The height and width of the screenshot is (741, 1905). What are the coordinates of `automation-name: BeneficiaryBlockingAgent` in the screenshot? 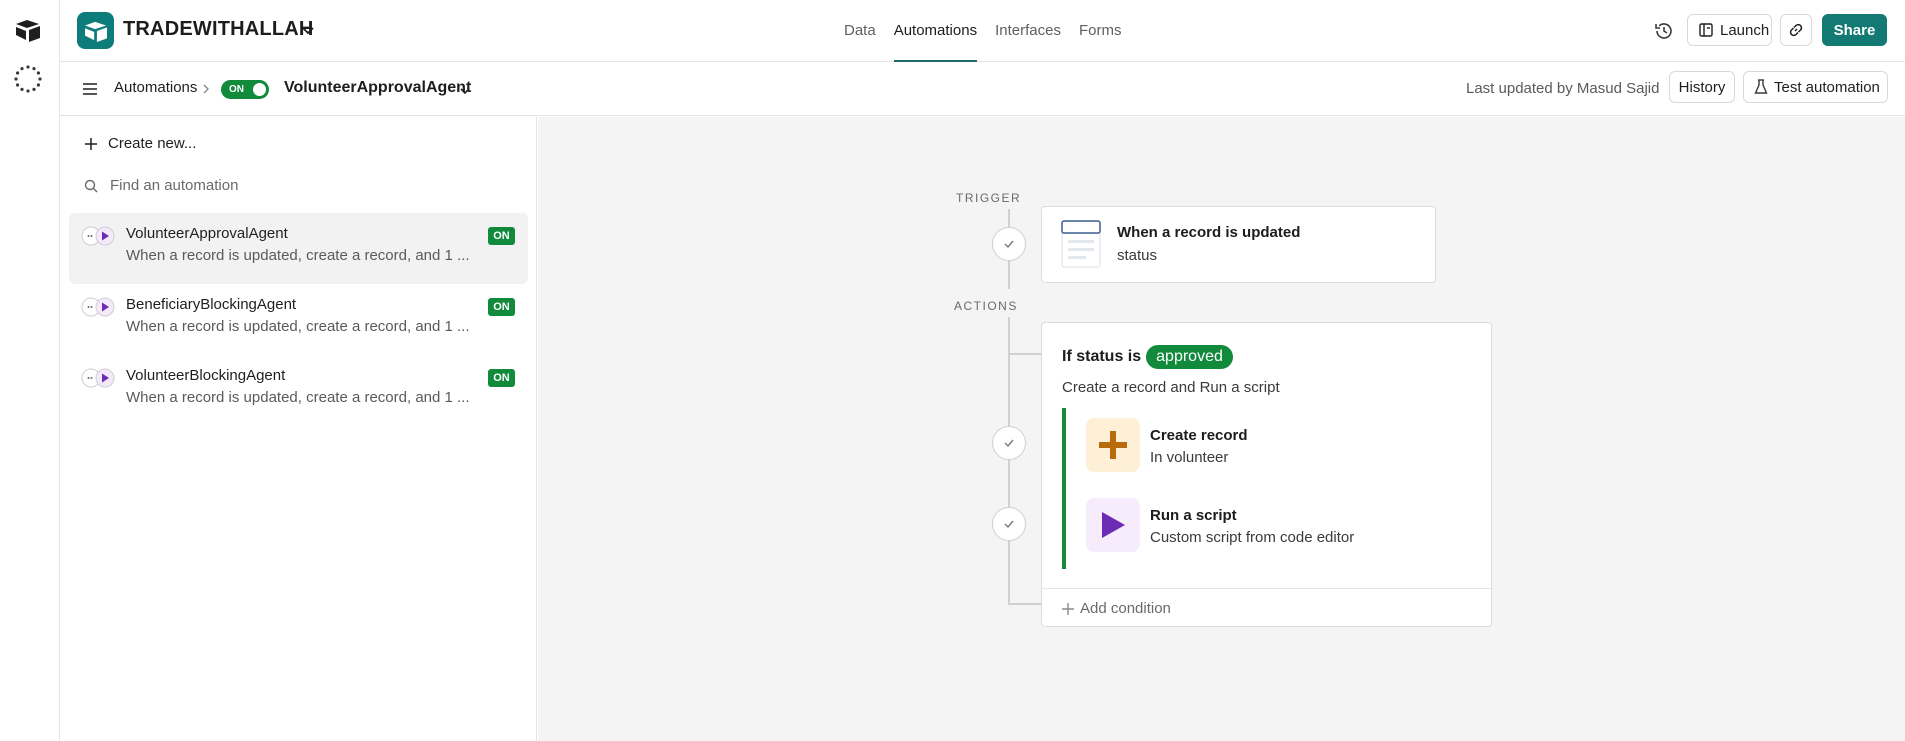 It's located at (211, 304).